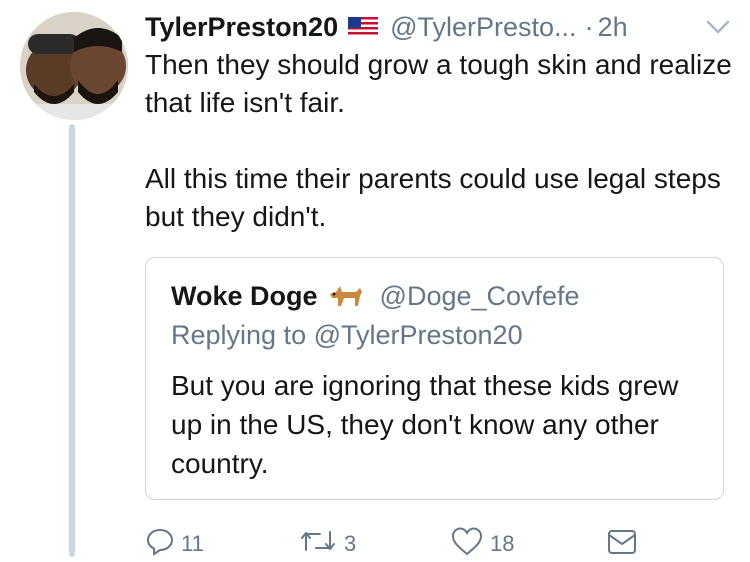 This screenshot has height=562, width=750. Describe the element at coordinates (386, 27) in the screenshot. I see `tweet-header: TylerPreston20 @TylerPresto... · 2h` at that location.